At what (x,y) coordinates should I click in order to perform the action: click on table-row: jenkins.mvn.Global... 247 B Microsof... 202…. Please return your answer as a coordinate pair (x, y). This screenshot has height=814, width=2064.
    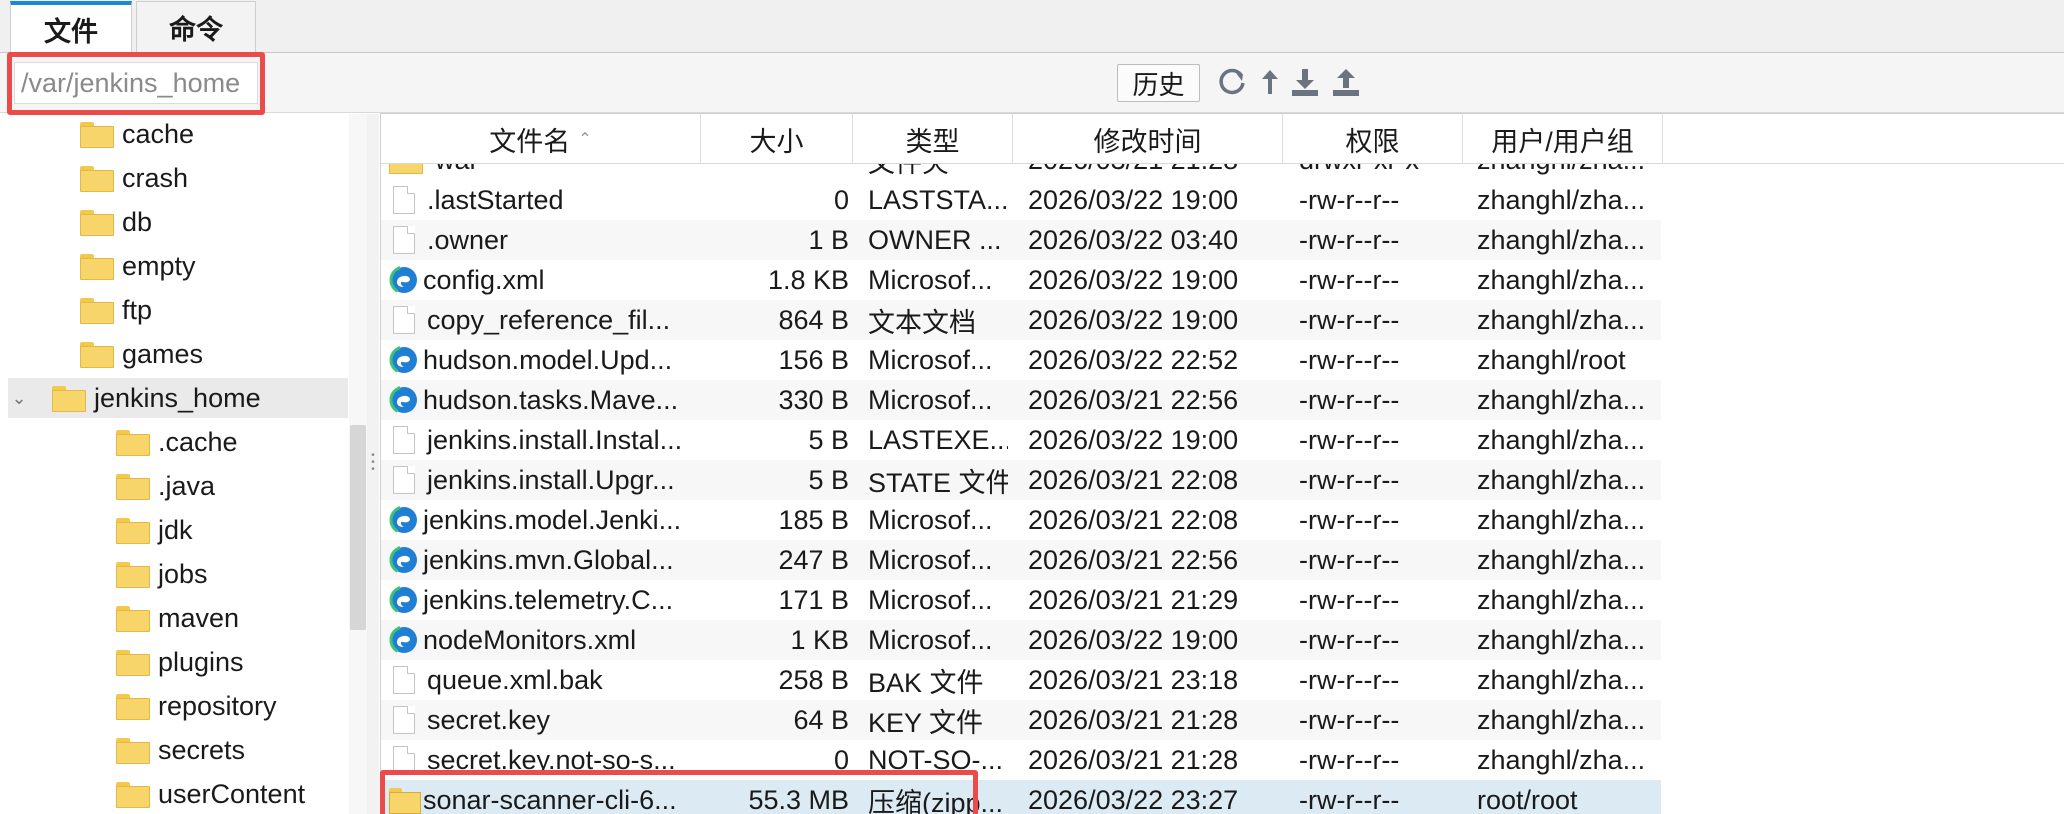
    Looking at the image, I should click on (1021, 560).